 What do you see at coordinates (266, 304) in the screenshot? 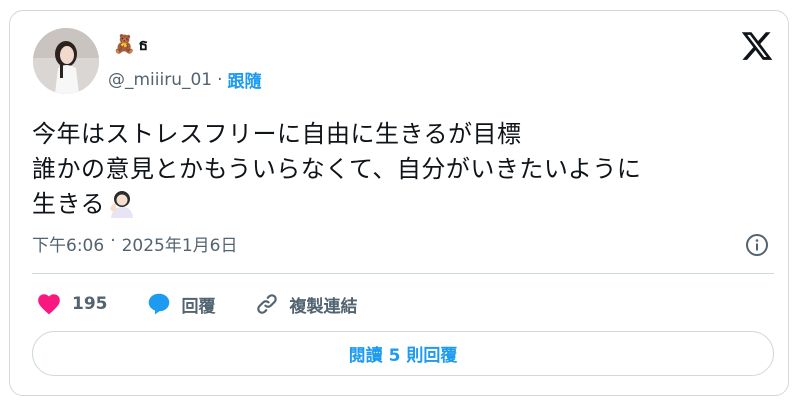
I see `link-icon` at bounding box center [266, 304].